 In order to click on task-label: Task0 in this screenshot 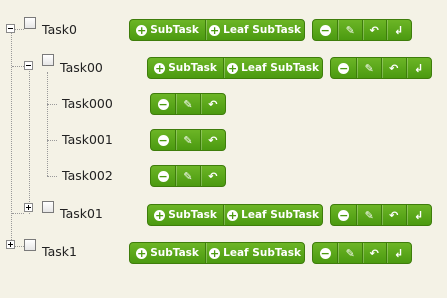, I will do `click(59, 29)`.